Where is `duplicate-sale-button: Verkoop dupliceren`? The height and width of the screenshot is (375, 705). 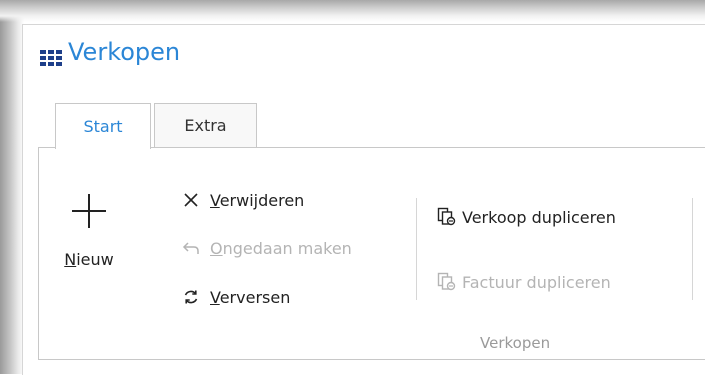
duplicate-sale-button: Verkoop dupliceren is located at coordinates (526, 217).